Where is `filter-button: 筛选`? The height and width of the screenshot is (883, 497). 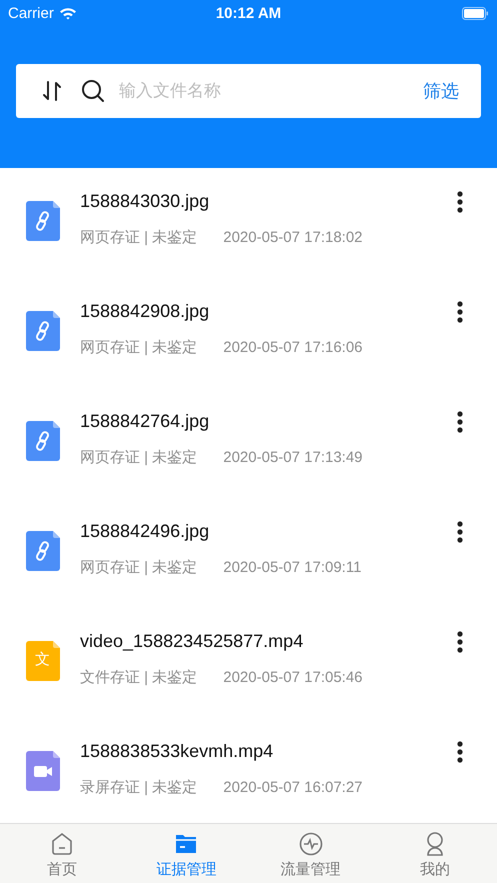
filter-button: 筛选 is located at coordinates (441, 91).